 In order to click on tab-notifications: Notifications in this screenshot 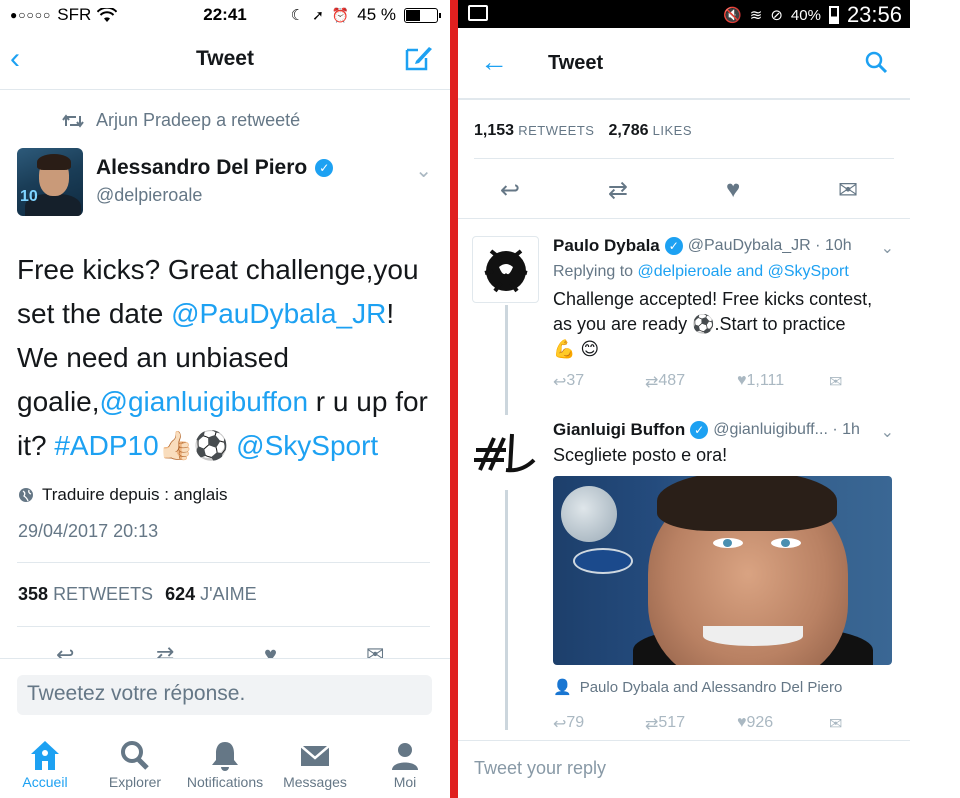, I will do `click(225, 764)`.